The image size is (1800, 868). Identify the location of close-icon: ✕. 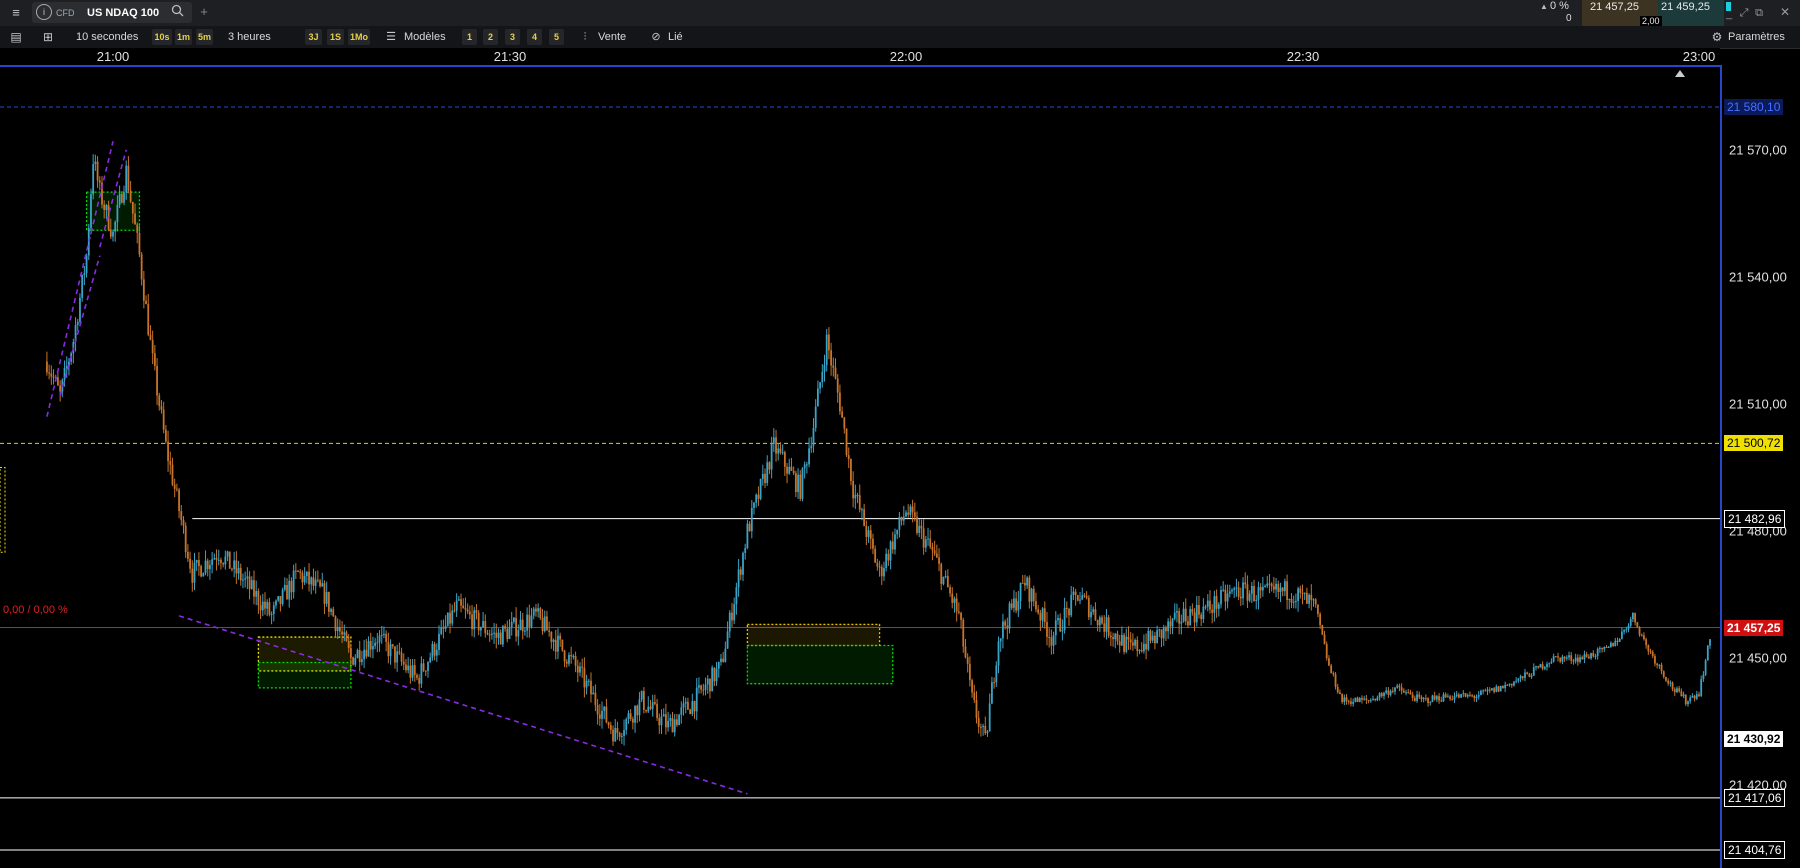
(1785, 12).